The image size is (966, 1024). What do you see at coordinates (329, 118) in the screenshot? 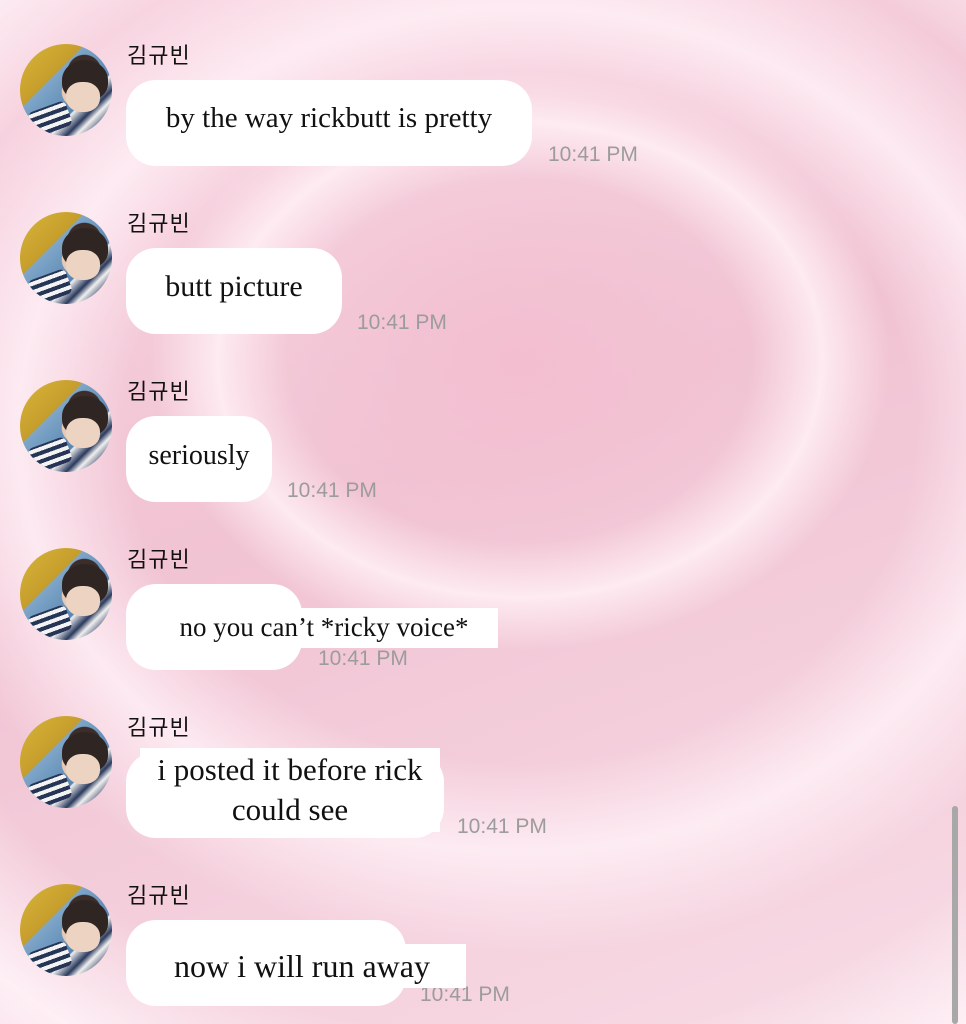
I see `message-text: by the way rickbutt is pretty` at bounding box center [329, 118].